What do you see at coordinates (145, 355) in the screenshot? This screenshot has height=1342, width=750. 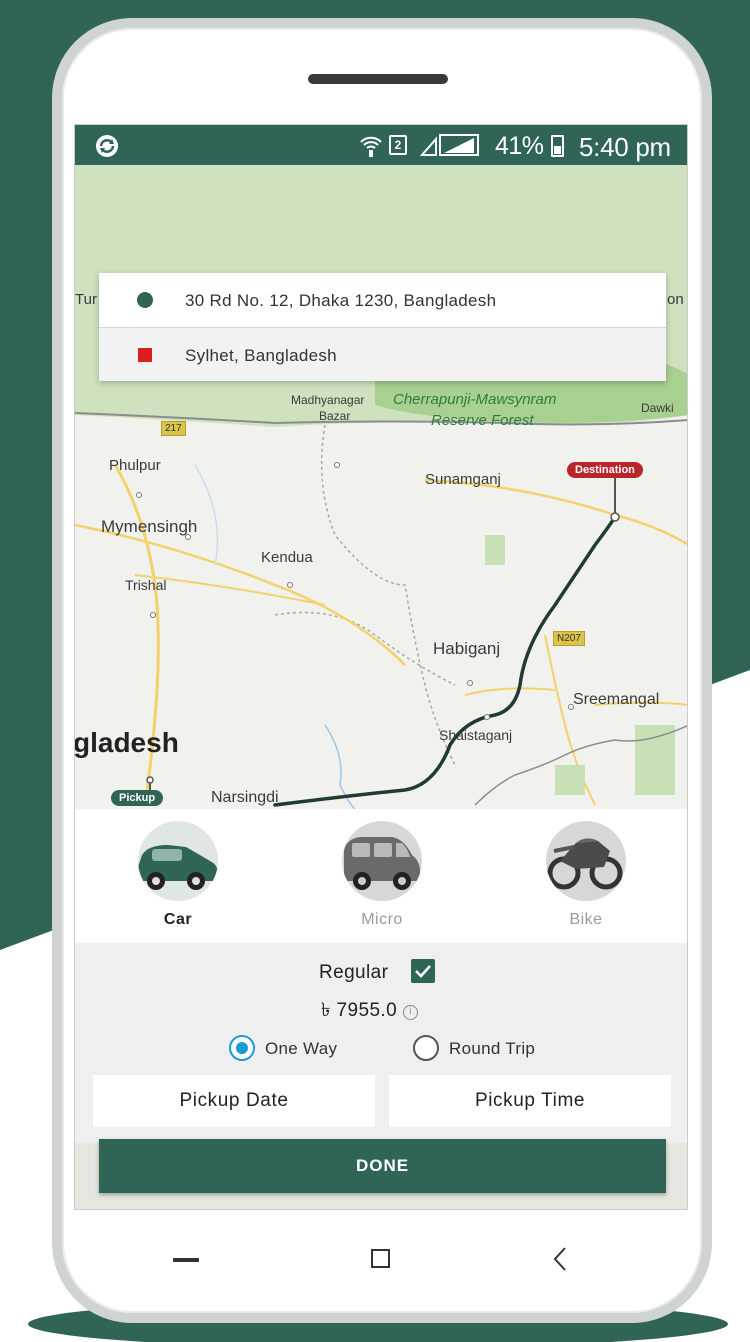 I see `destination-square-icon` at bounding box center [145, 355].